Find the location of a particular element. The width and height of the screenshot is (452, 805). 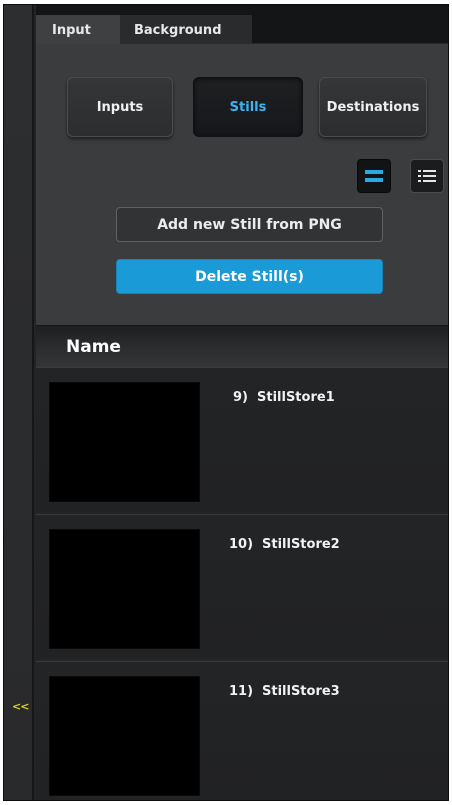

thumbnail-view-toggle is located at coordinates (374, 176).